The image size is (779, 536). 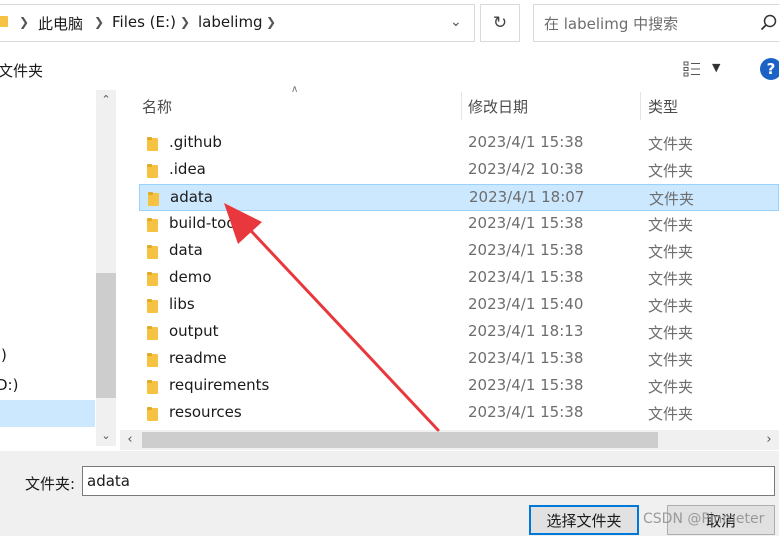 I want to click on file-row: output 2023/4/1 18:13 文件夹, so click(x=459, y=332).